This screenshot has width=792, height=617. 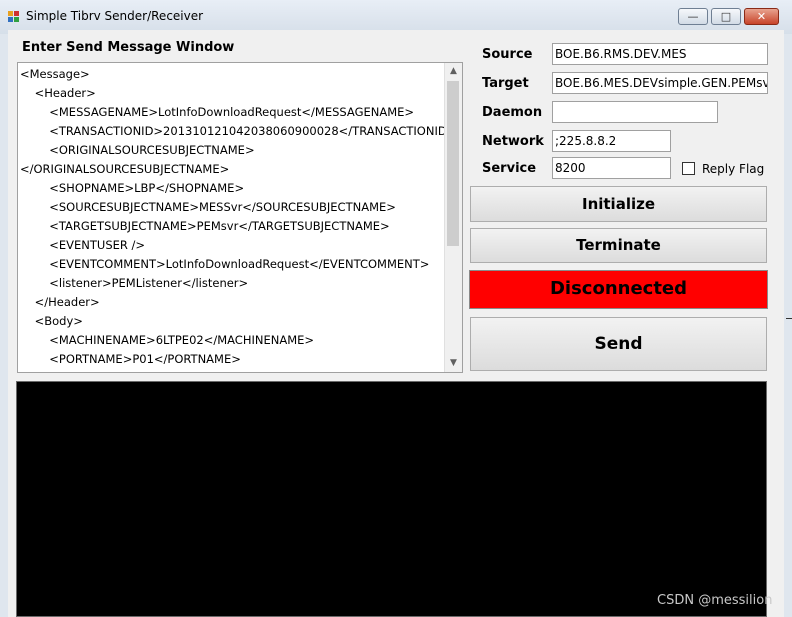 What do you see at coordinates (660, 83) in the screenshot?
I see `target-input: BOE.B6.MES.DEVsimple.GEN.PEMsvr` at bounding box center [660, 83].